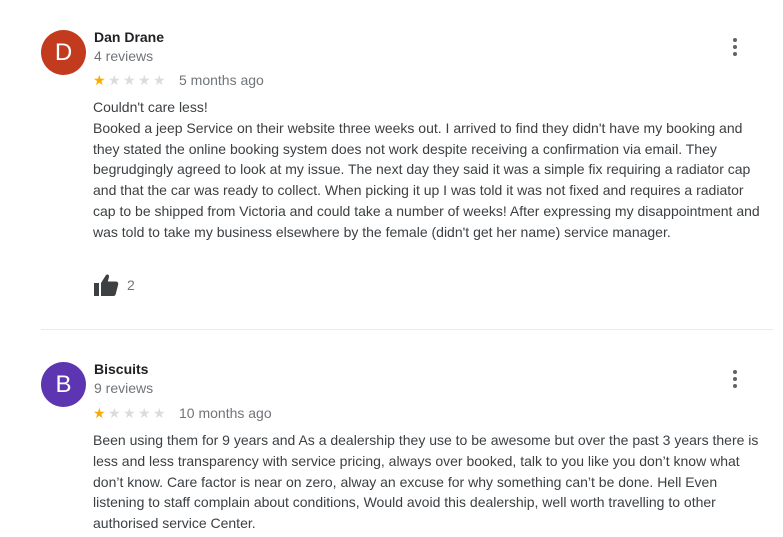 The width and height of the screenshot is (783, 537). I want to click on avatar: D, so click(63, 52).